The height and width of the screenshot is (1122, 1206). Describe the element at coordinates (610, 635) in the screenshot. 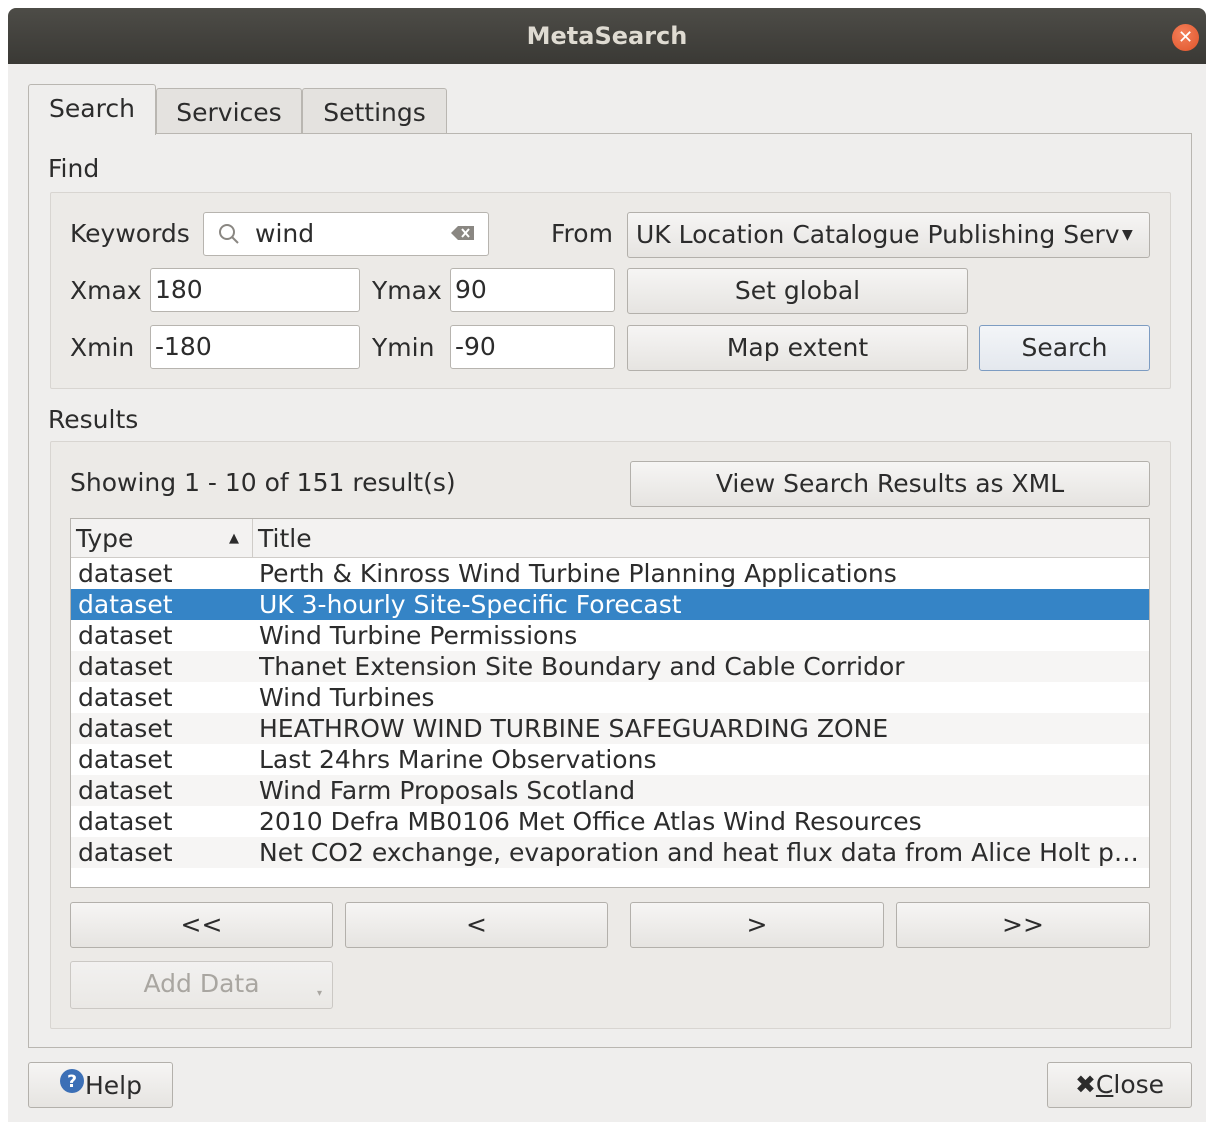

I see `table-row: dataset Wind Turbine Permissions` at that location.